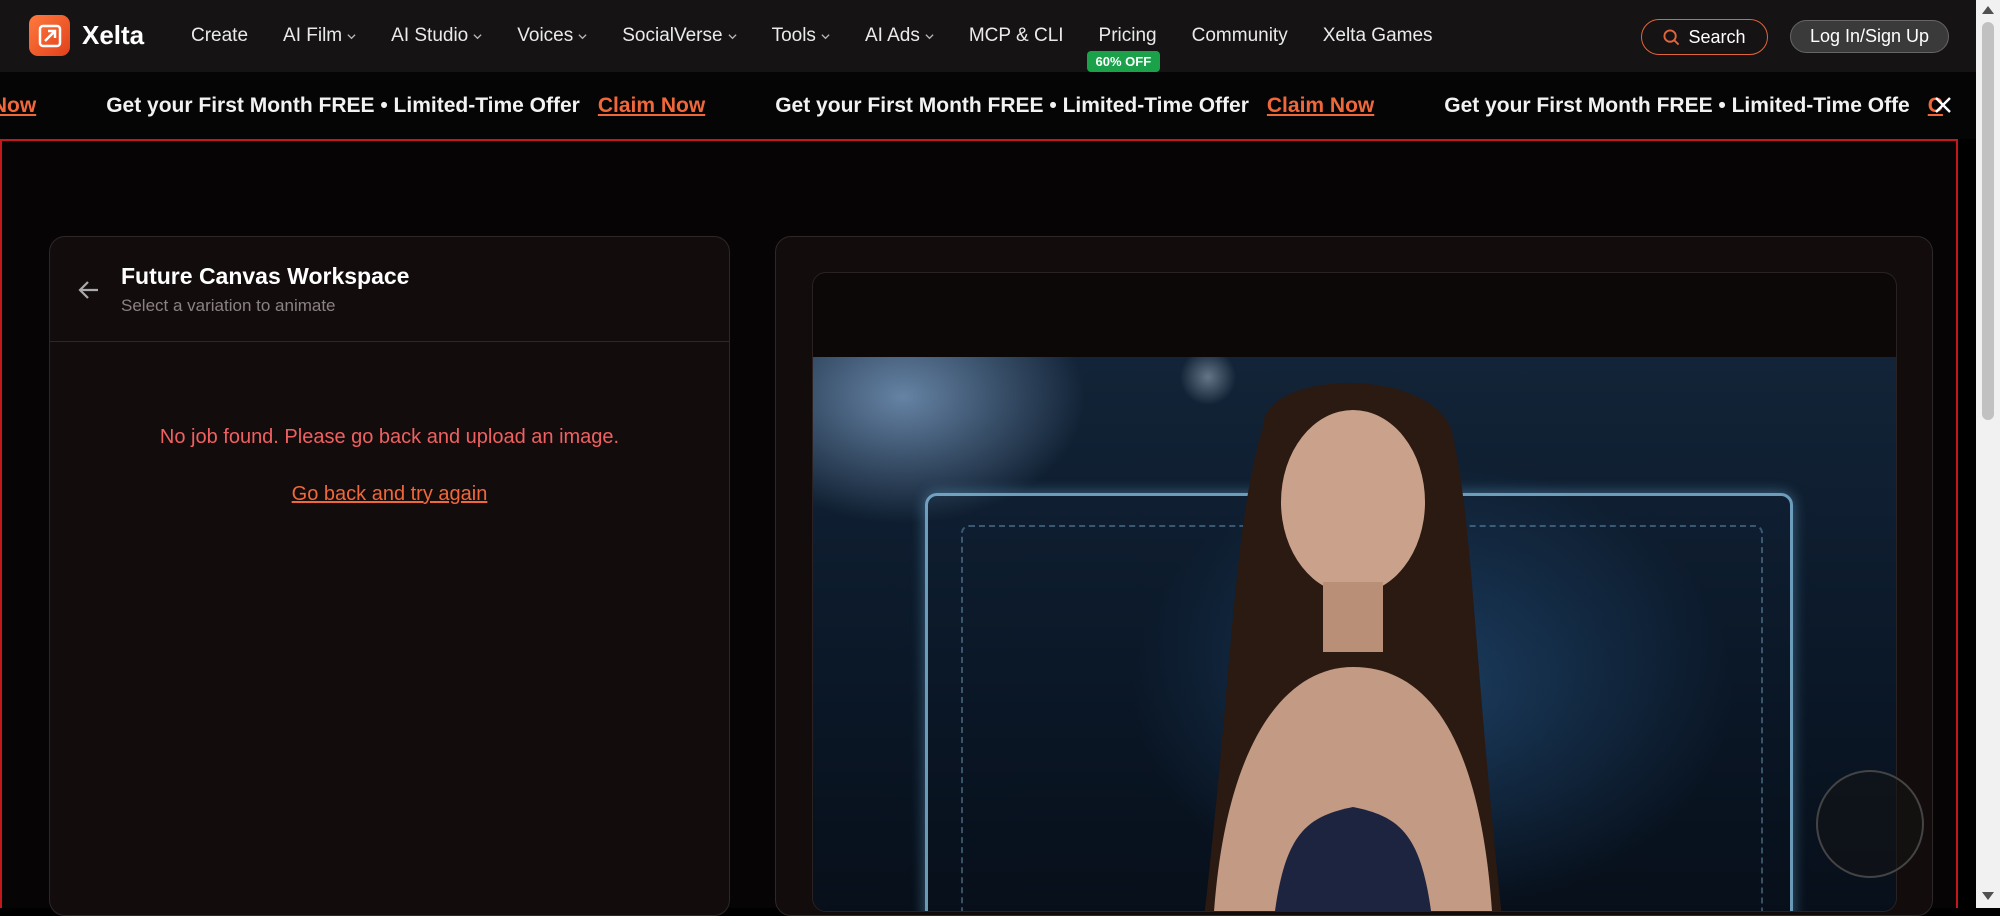 The width and height of the screenshot is (2000, 916). What do you see at coordinates (113, 35) in the screenshot?
I see `brand-name: Xelta` at bounding box center [113, 35].